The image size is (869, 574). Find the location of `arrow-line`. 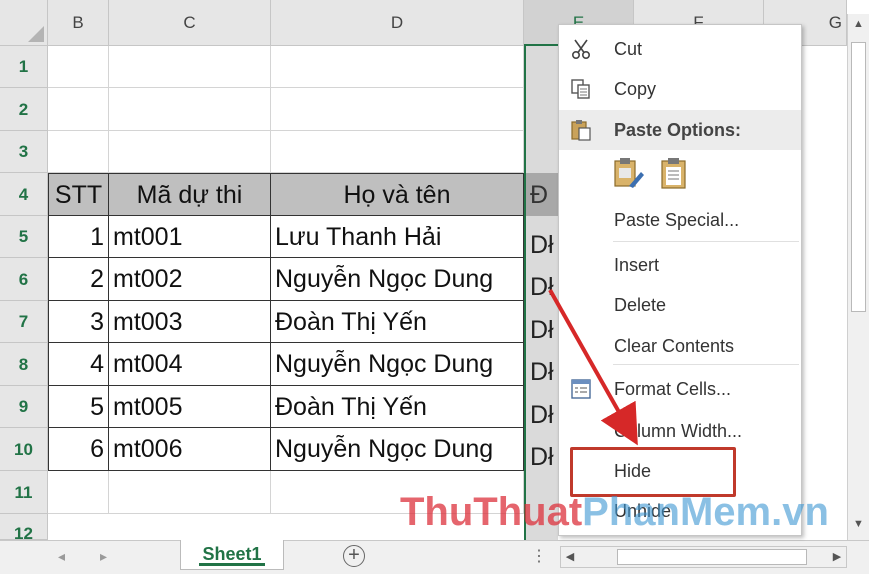

arrow-line is located at coordinates (593, 367).